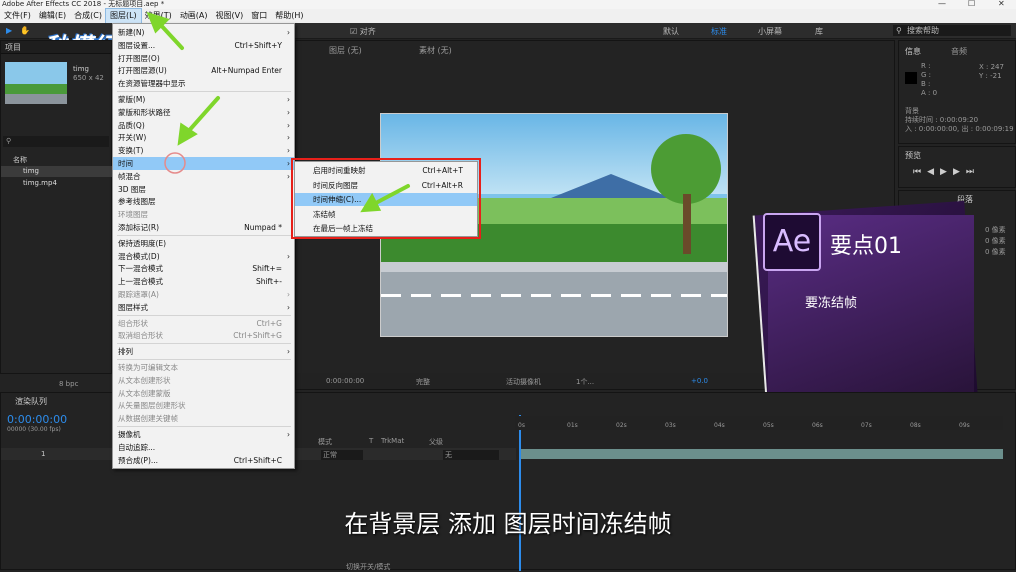 The height and width of the screenshot is (572, 1016). Describe the element at coordinates (371, 202) in the screenshot. I see `arrow-head` at that location.